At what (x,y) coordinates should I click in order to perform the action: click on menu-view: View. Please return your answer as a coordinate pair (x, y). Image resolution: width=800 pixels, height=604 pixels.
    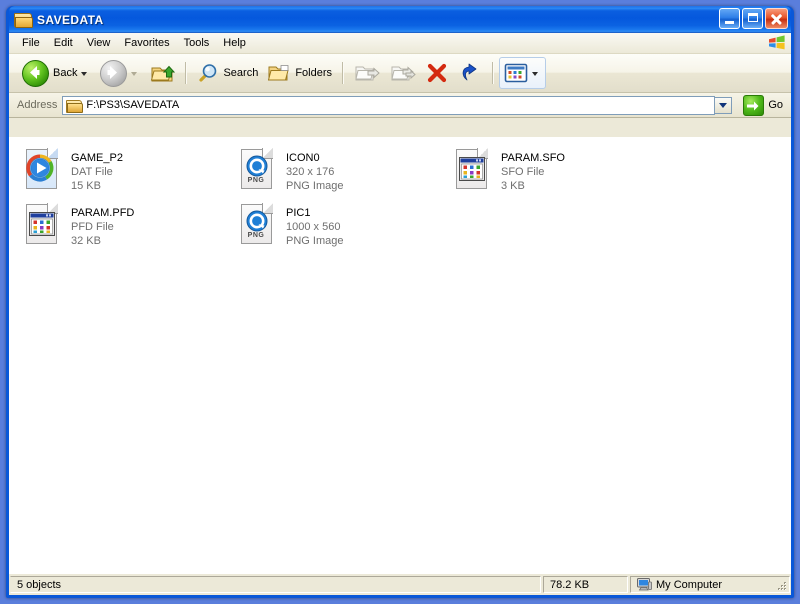
    Looking at the image, I should click on (99, 43).